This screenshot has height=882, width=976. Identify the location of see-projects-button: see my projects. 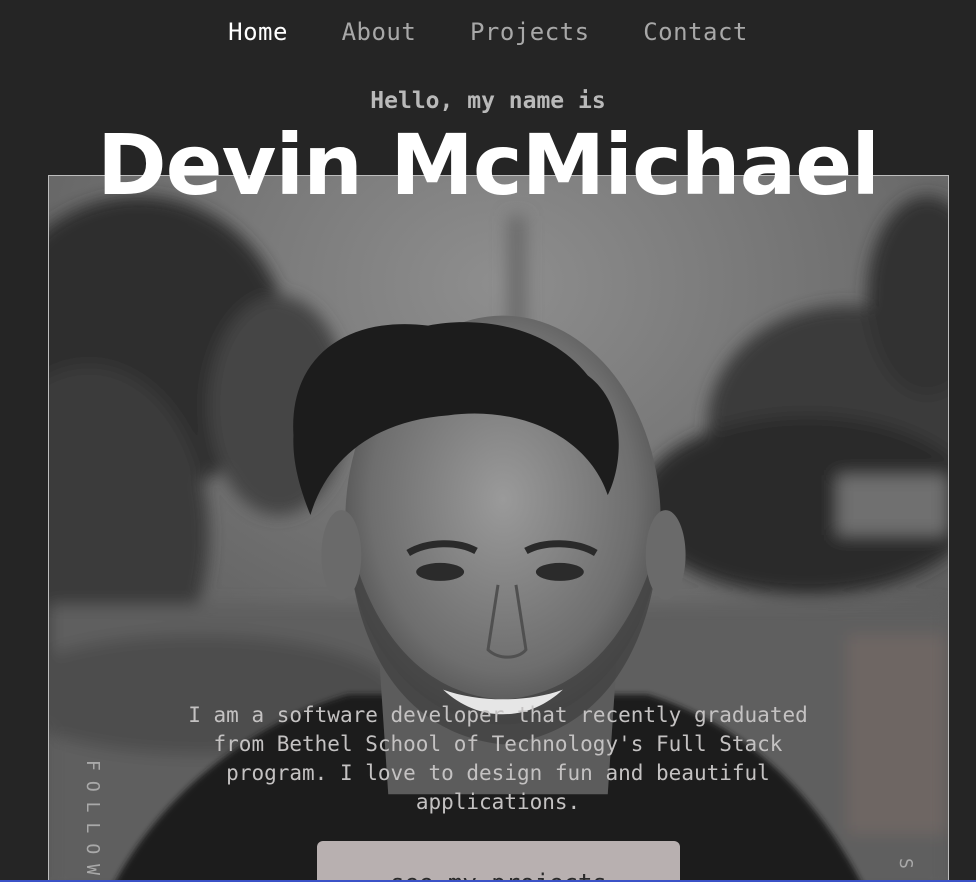
(498, 861).